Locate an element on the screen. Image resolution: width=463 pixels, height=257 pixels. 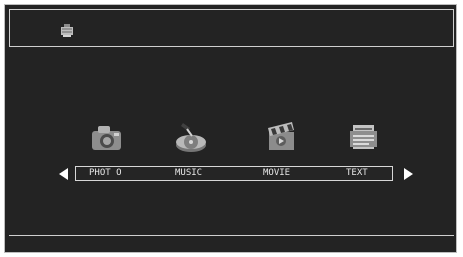
media-type-menu: PHOT O MUSIC MOVIE TEXT is located at coordinates (234, 173).